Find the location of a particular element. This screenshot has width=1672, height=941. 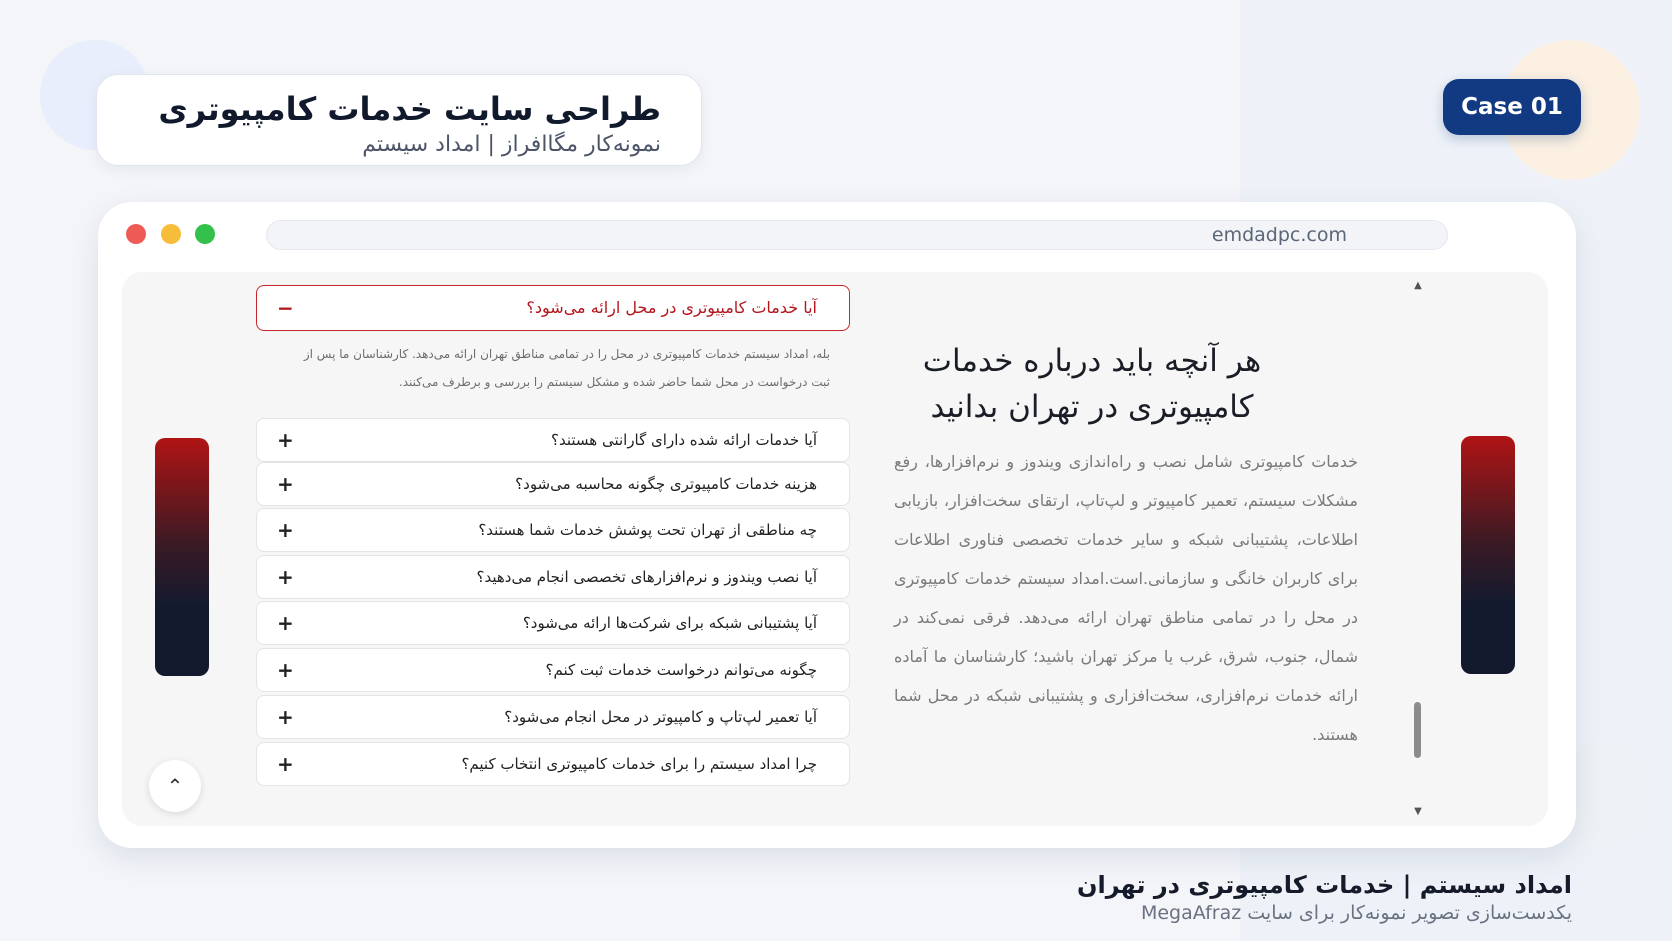

scrollbar-thumb is located at coordinates (1417, 730).